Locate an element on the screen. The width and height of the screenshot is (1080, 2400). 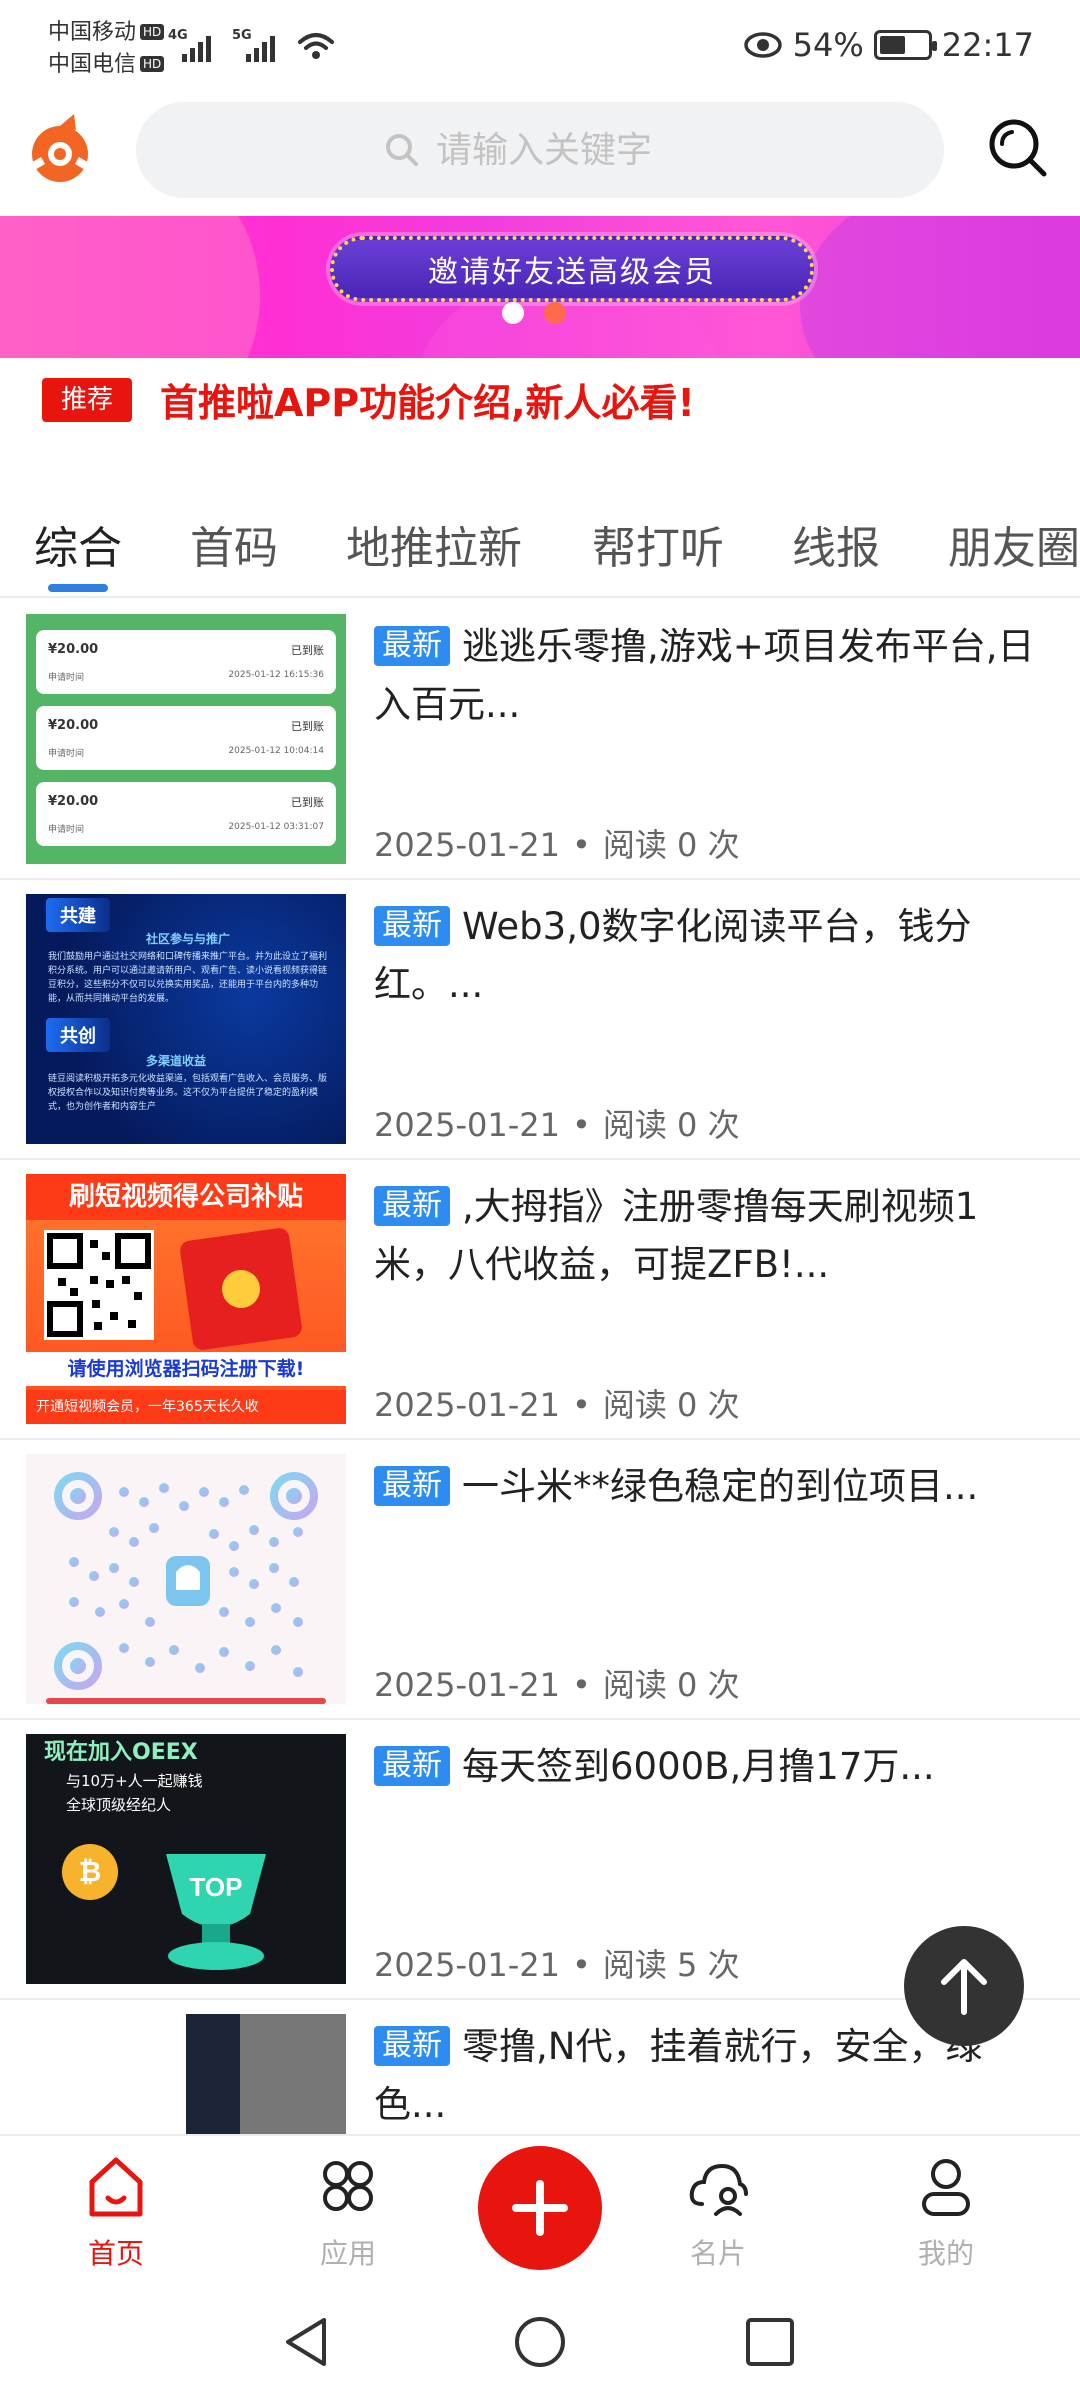
recommend-text: 首推啦APP功能介绍,新人必看! is located at coordinates (427, 403).